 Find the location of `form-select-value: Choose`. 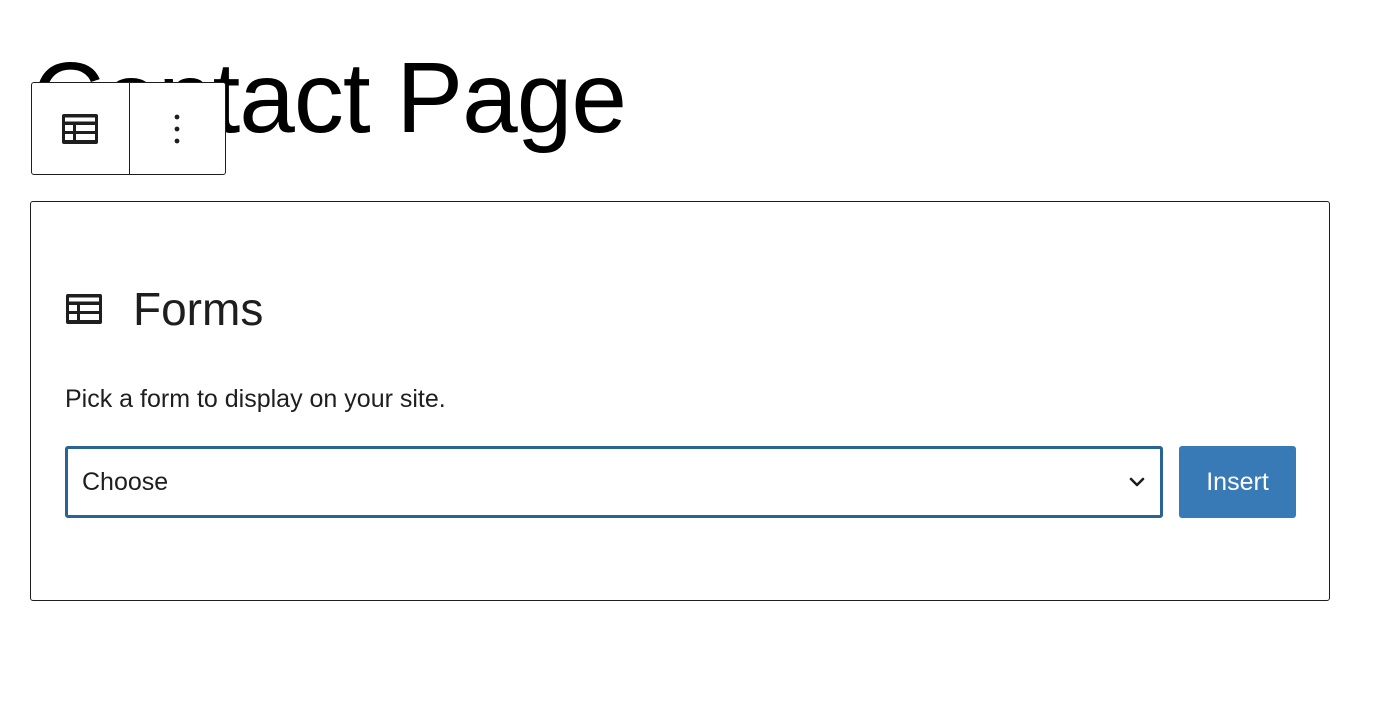

form-select-value: Choose is located at coordinates (125, 481).